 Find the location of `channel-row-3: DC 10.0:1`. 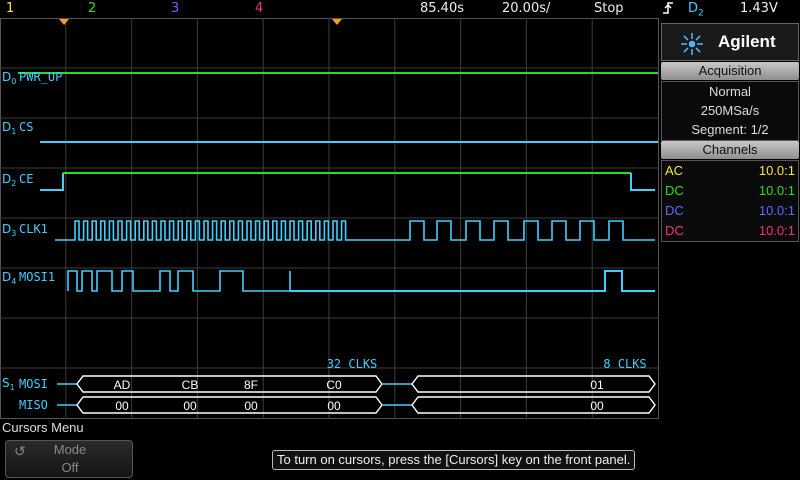

channel-row-3: DC 10.0:1 is located at coordinates (730, 211).